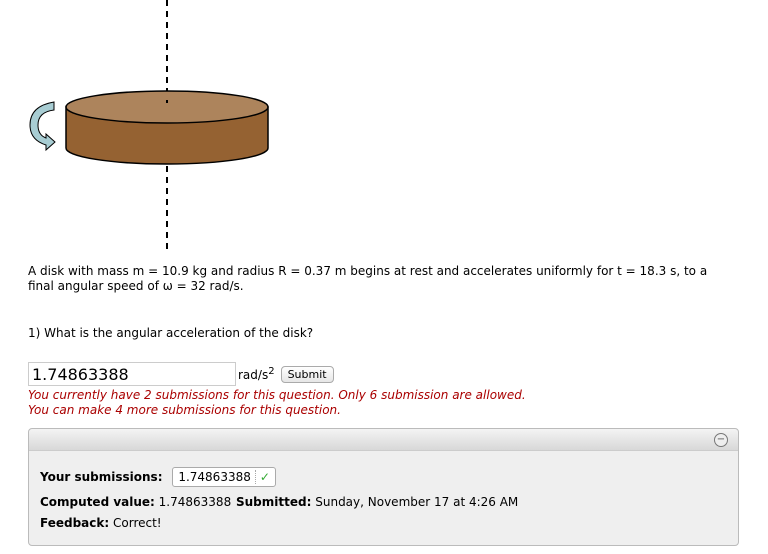 This screenshot has height=554, width=768. What do you see at coordinates (256, 374) in the screenshot?
I see `unit-label: rad/s2` at bounding box center [256, 374].